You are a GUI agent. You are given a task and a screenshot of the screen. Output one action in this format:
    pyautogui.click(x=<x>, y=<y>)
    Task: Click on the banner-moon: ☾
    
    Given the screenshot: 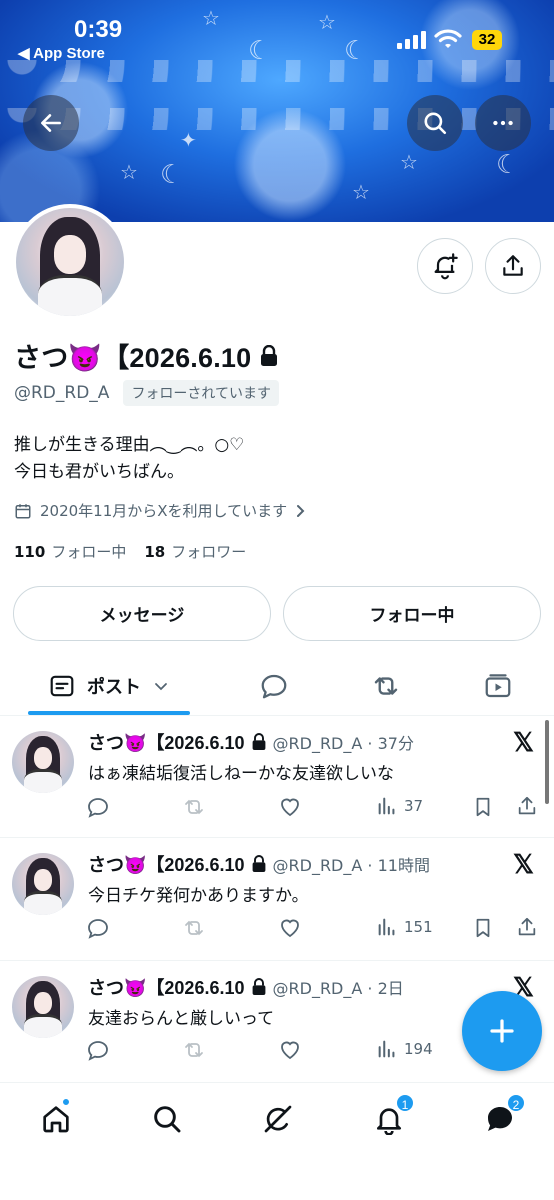 What is the action you would take?
    pyautogui.click(x=508, y=165)
    